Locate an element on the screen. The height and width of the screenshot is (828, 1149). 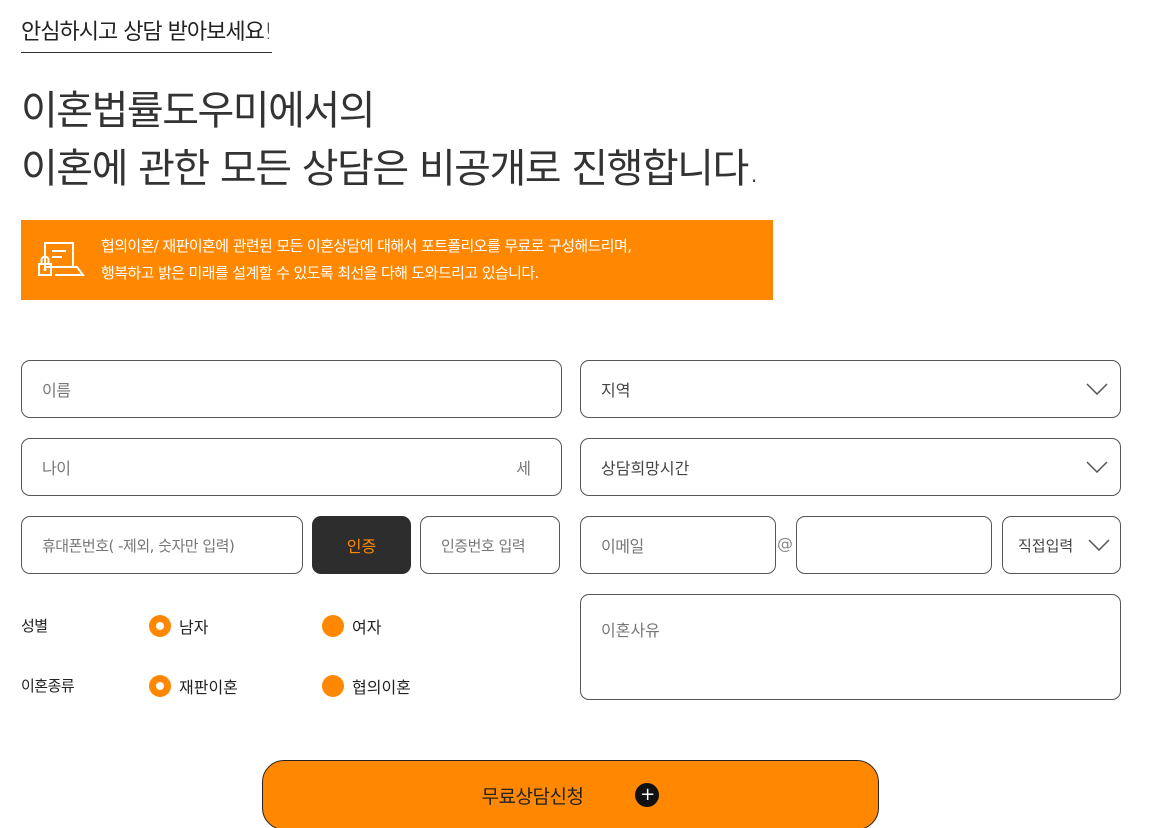
cert-code-placeholder: 인증번호 입력 is located at coordinates (483, 545).